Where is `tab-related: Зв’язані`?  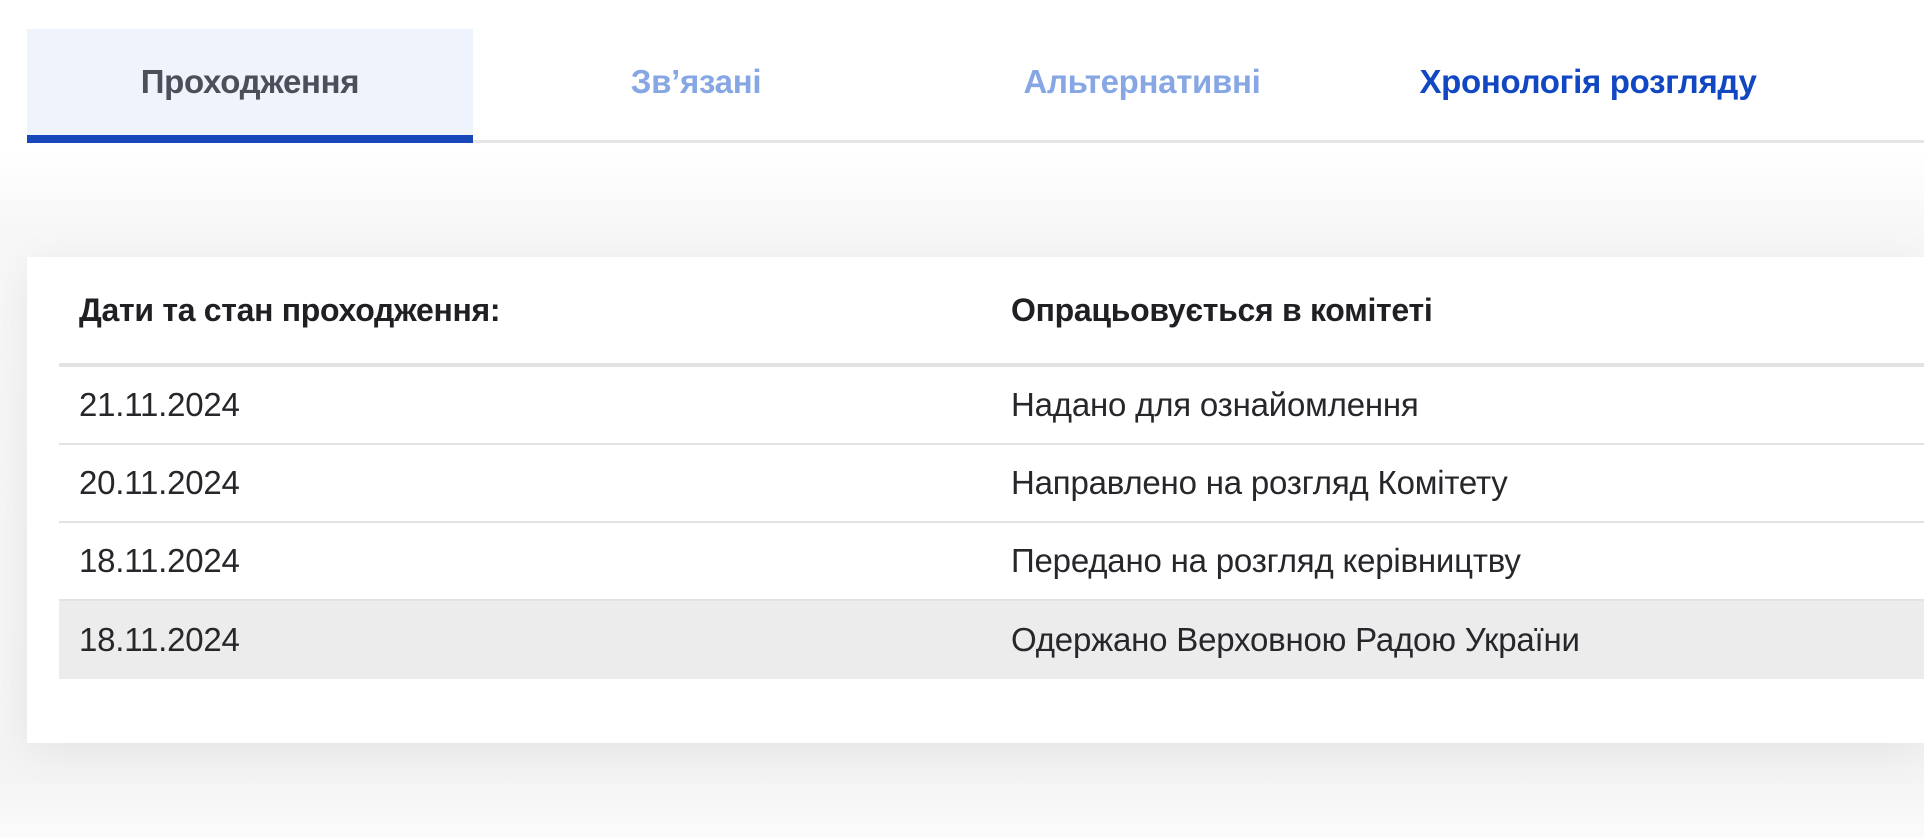 tab-related: Зв’язані is located at coordinates (696, 84).